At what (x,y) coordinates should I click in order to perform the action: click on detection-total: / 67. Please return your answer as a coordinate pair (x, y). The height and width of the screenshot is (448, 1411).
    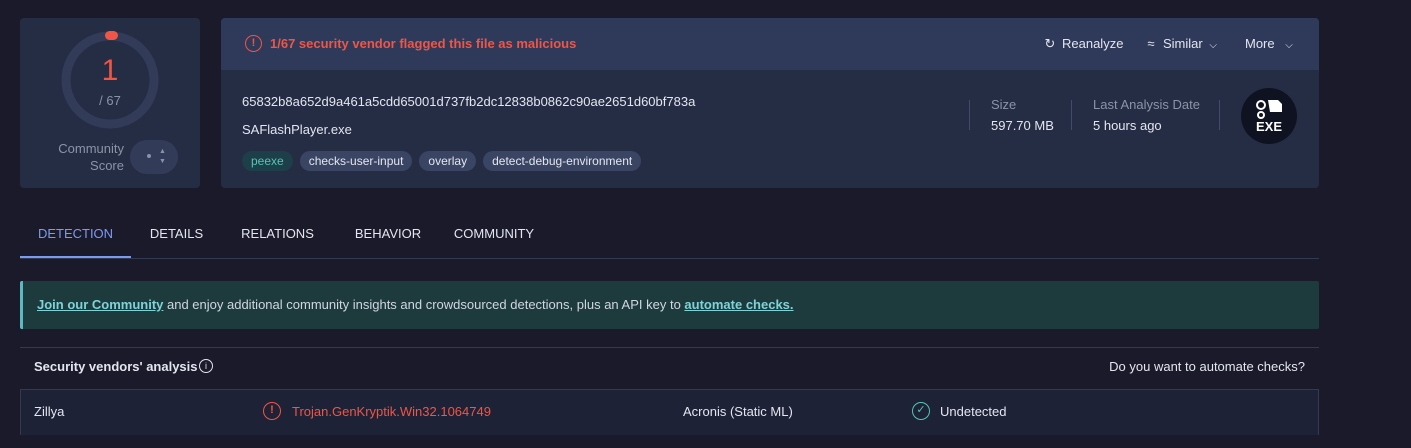
    Looking at the image, I should click on (110, 100).